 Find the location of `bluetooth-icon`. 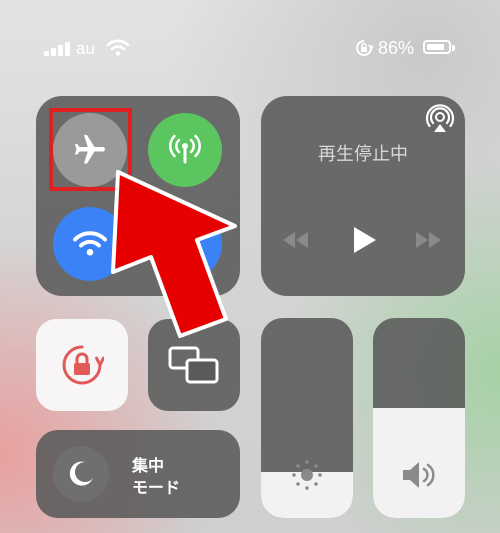

bluetooth-icon is located at coordinates (185, 244).